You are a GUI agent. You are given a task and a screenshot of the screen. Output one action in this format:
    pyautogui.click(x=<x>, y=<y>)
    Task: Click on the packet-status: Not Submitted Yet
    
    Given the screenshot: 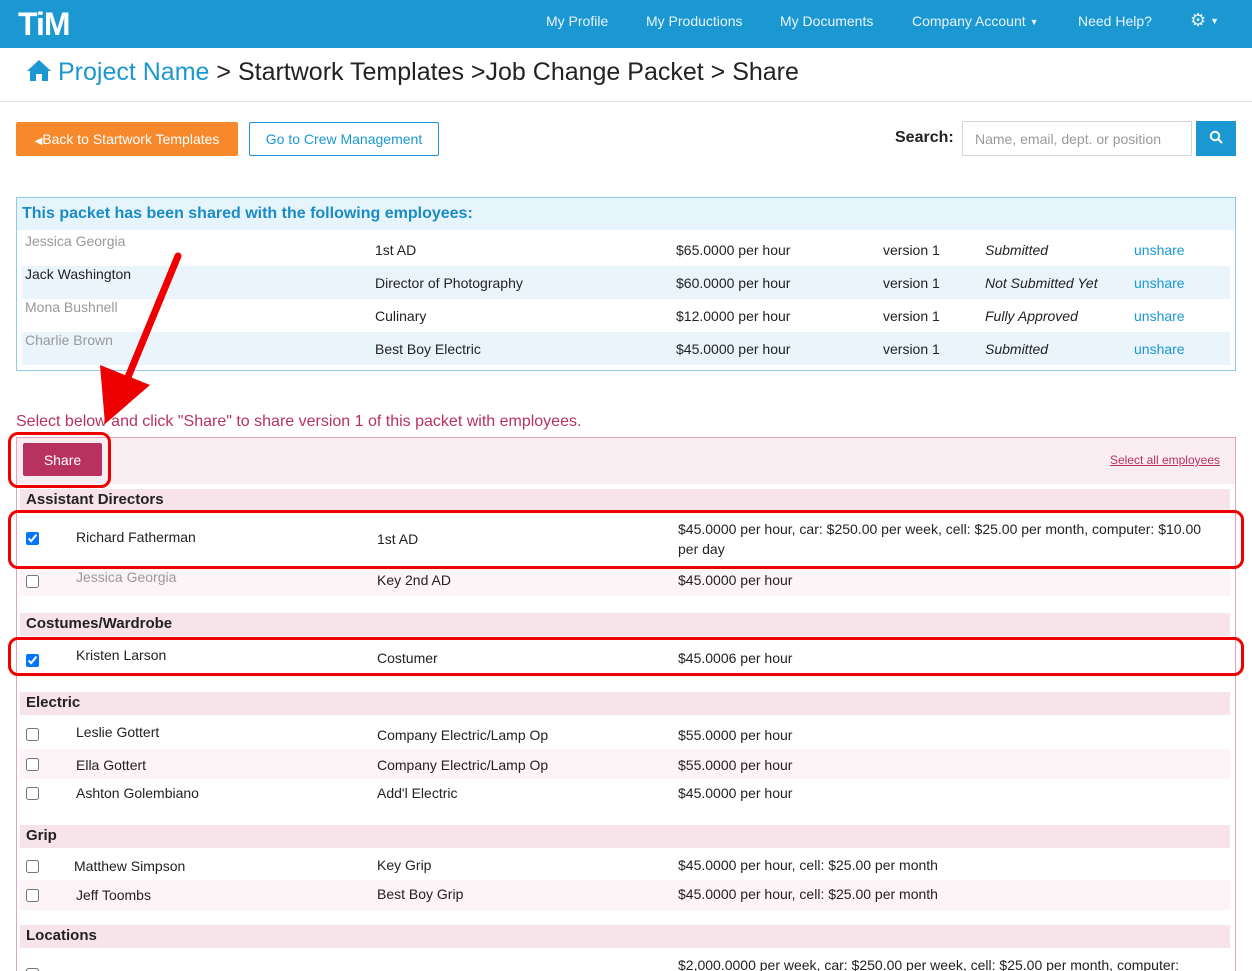 What is the action you would take?
    pyautogui.click(x=1041, y=283)
    